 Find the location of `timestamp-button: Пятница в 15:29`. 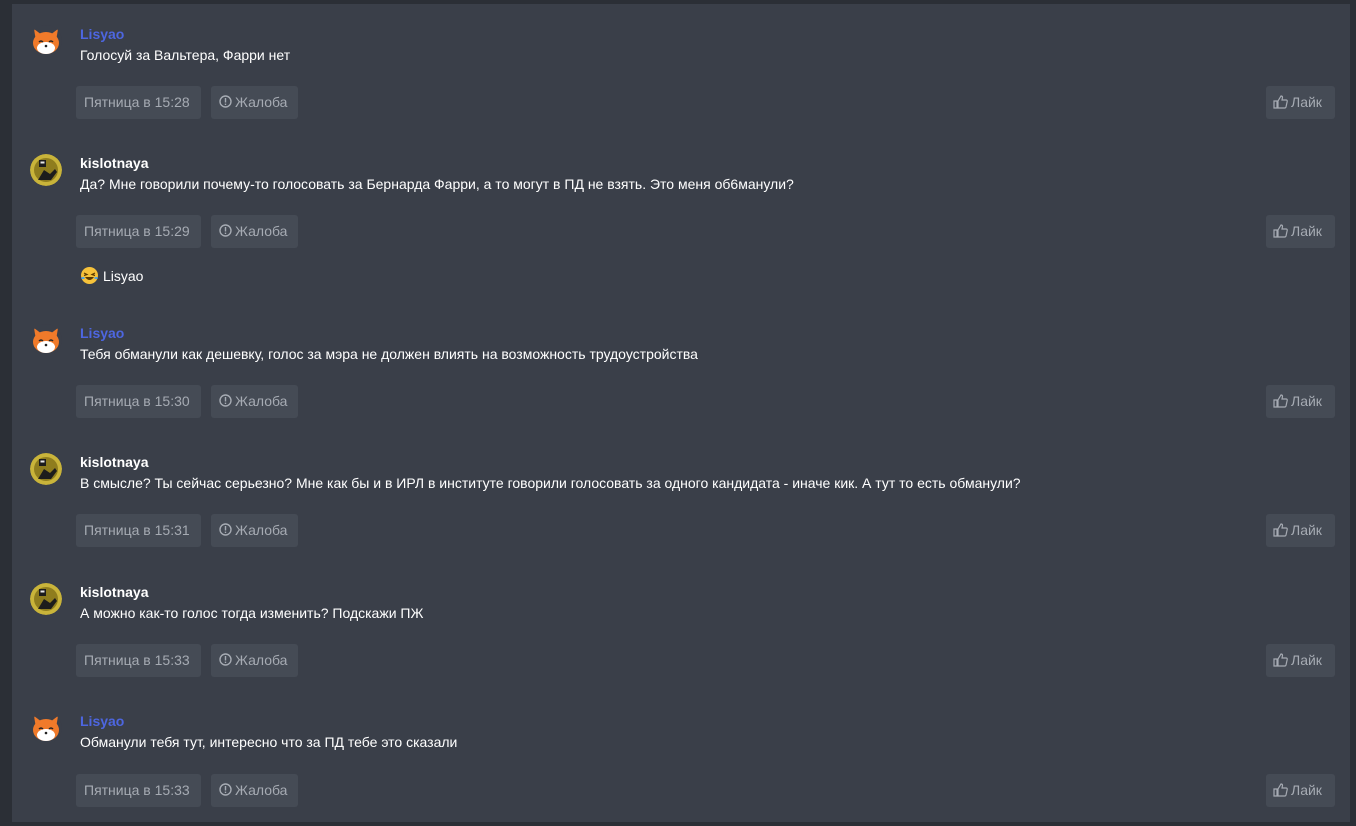

timestamp-button: Пятница в 15:29 is located at coordinates (138, 231).